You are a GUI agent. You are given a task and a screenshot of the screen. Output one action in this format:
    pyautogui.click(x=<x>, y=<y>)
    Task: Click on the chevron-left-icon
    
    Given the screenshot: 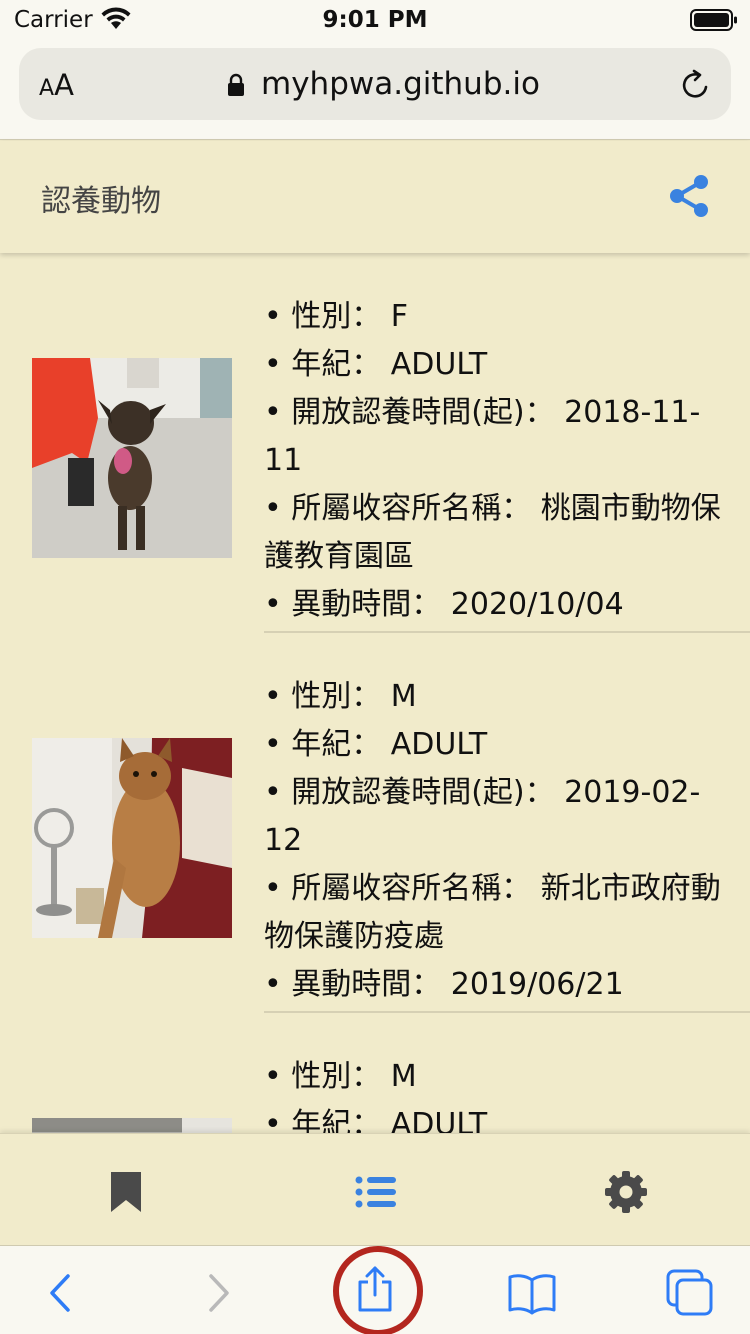 What is the action you would take?
    pyautogui.click(x=61, y=1293)
    